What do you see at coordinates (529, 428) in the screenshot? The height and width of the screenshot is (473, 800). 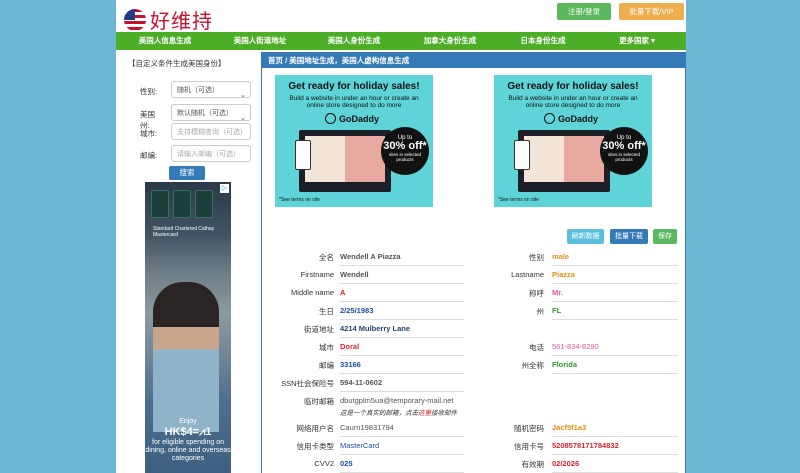 I see `field-label: 随机密码` at bounding box center [529, 428].